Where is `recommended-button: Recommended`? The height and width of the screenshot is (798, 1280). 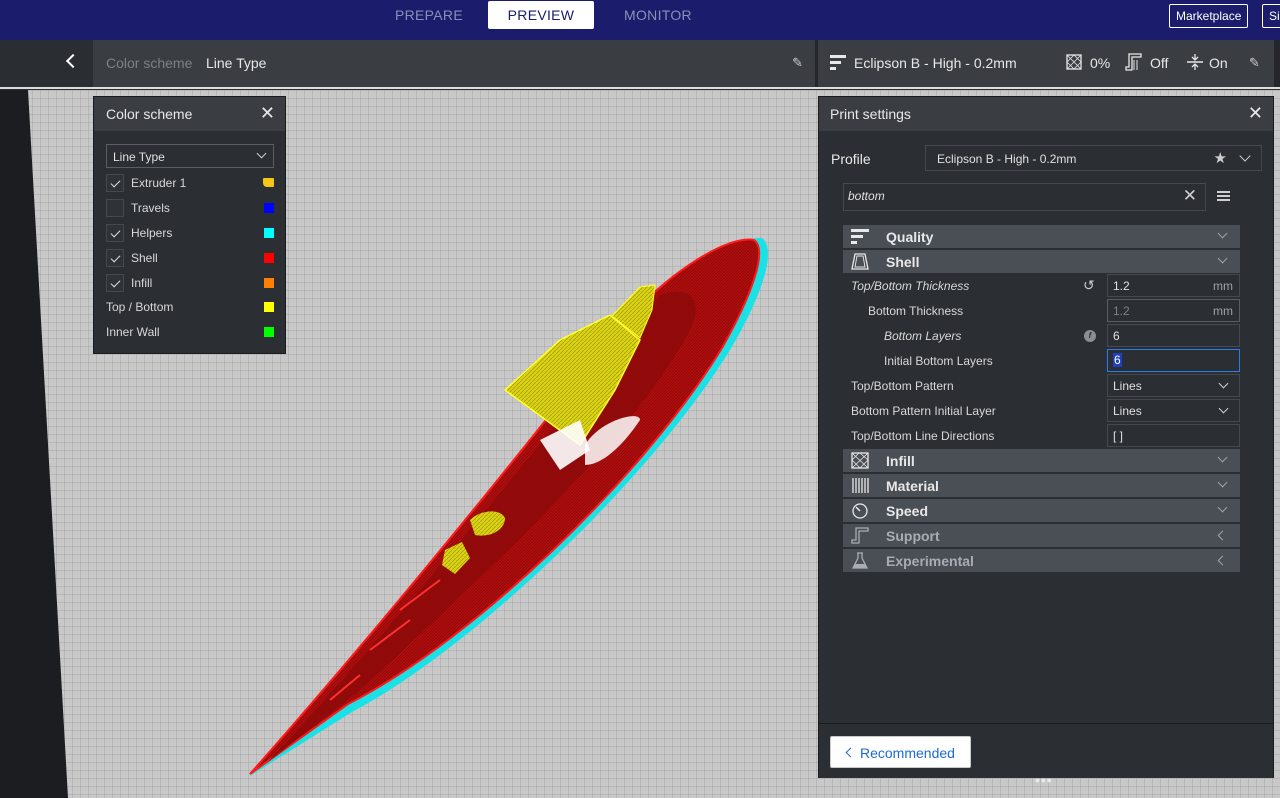 recommended-button: Recommended is located at coordinates (900, 752).